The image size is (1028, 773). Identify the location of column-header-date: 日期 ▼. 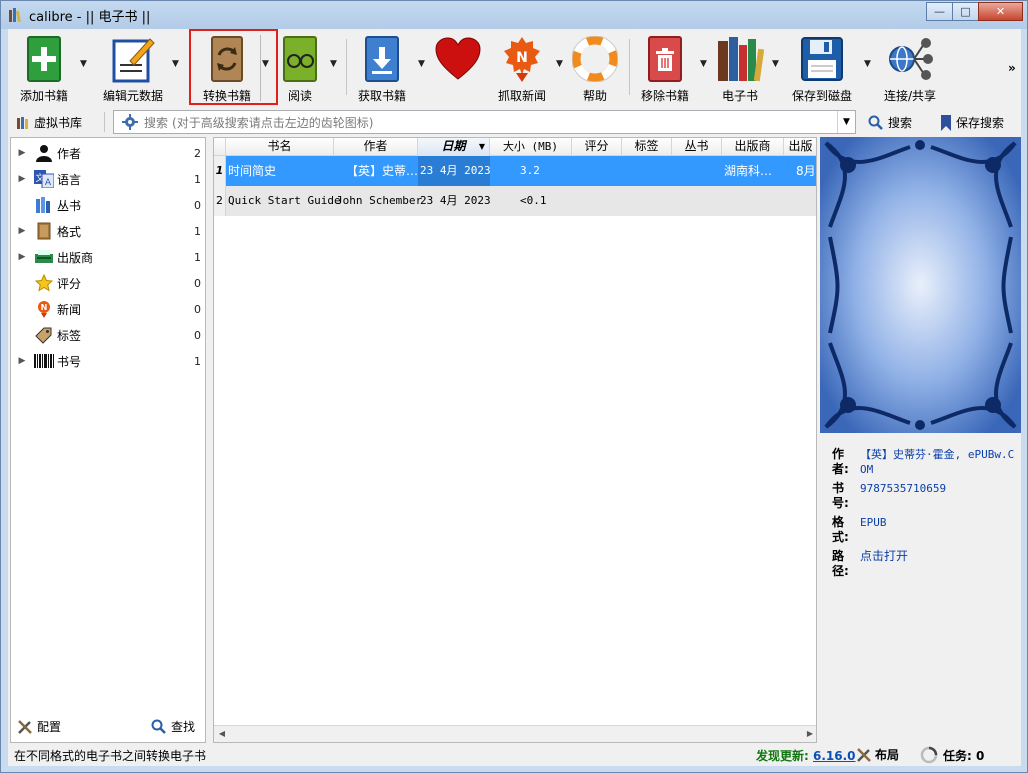
(454, 147).